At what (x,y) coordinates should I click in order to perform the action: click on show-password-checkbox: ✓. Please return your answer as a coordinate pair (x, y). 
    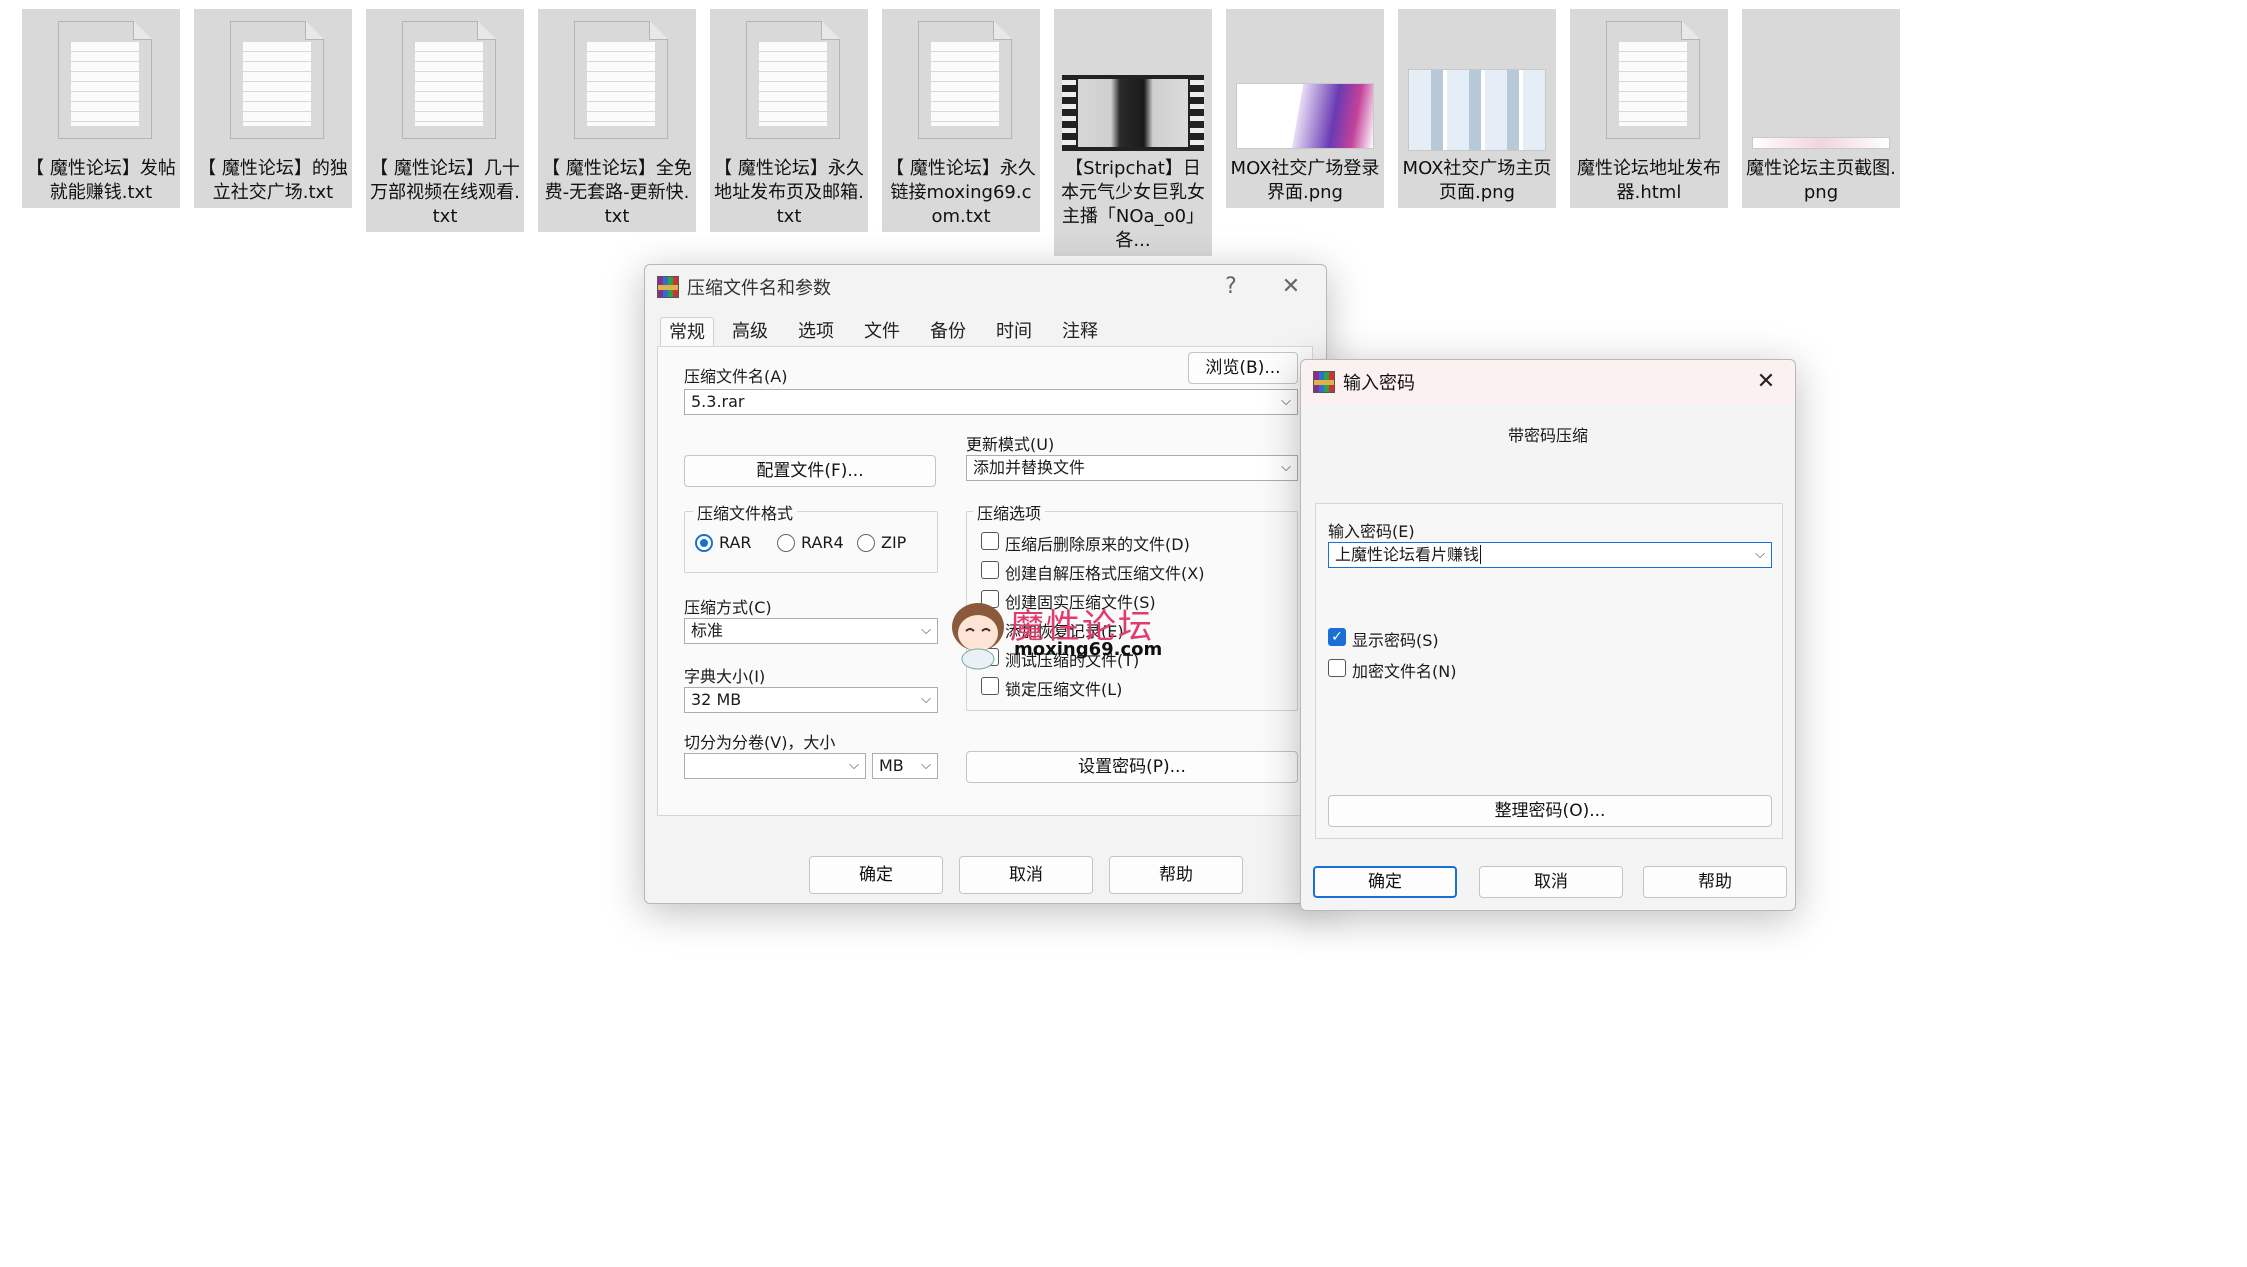
    Looking at the image, I should click on (1337, 637).